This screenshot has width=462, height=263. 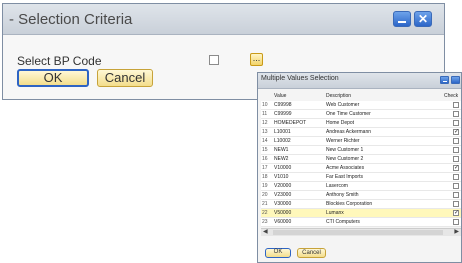 I want to click on mvs-title: Multiple Values Selection, so click(x=300, y=78).